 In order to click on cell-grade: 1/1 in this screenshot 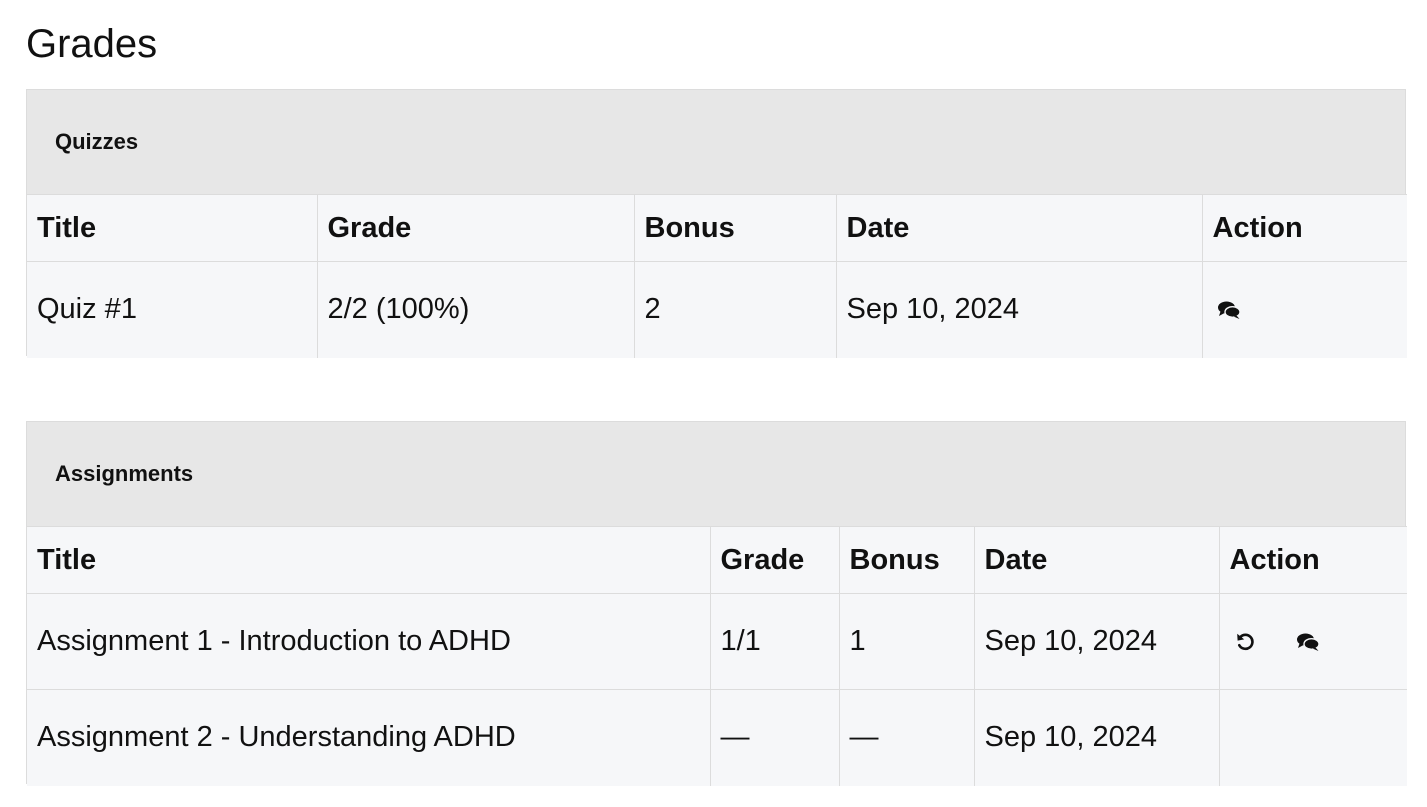, I will do `click(774, 641)`.